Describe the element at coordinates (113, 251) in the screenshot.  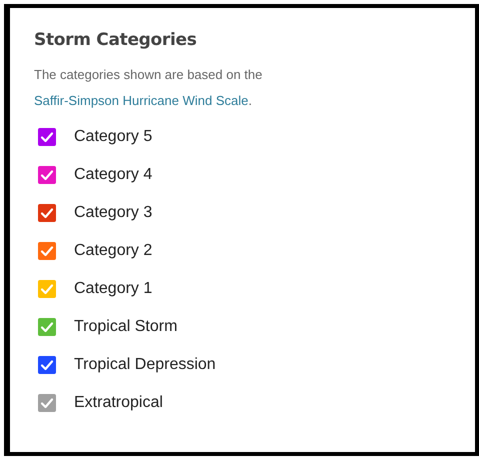
I see `category-label: Category 2` at that location.